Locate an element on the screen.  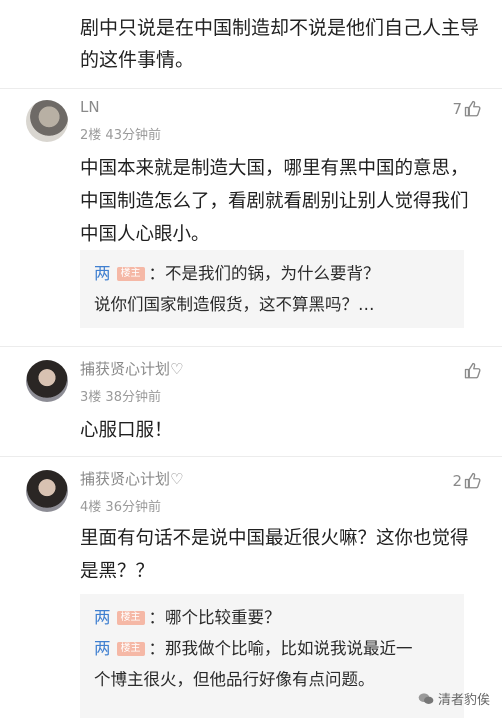
comment-author: LN is located at coordinates (90, 107).